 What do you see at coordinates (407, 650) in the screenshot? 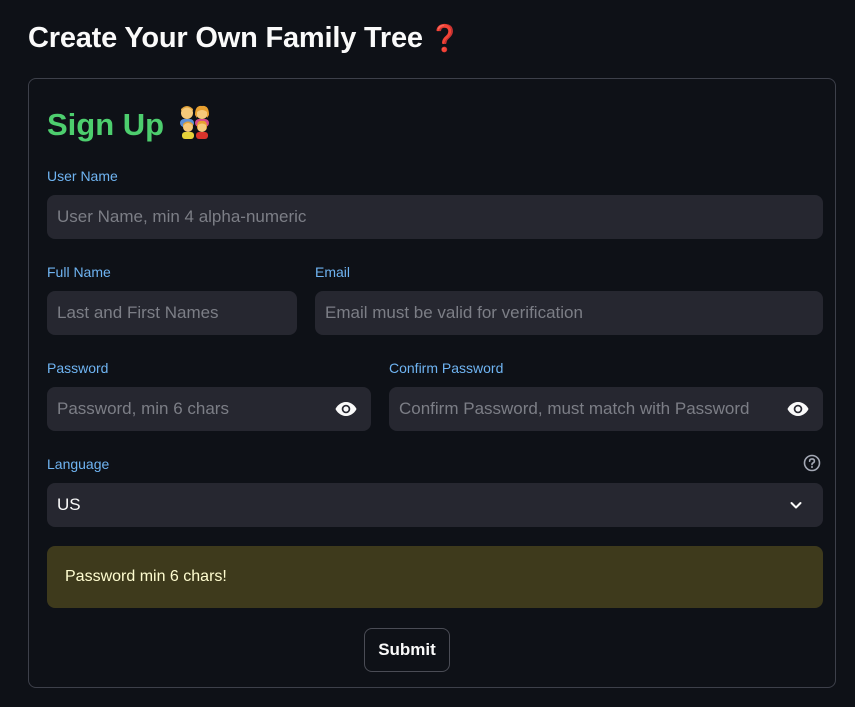
I see `submit-button: Submit` at bounding box center [407, 650].